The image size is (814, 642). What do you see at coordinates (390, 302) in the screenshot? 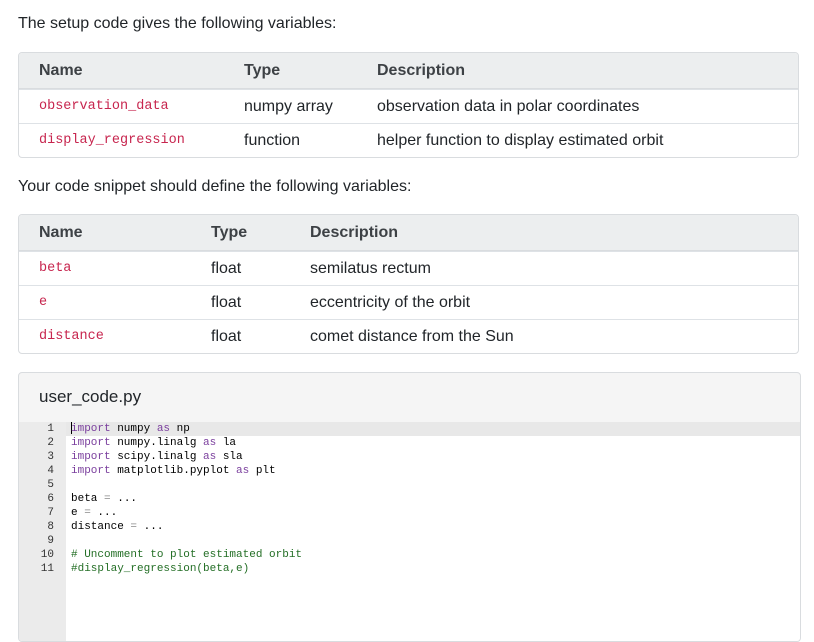
I see `variable-description: eccentricity of the orbit` at bounding box center [390, 302].